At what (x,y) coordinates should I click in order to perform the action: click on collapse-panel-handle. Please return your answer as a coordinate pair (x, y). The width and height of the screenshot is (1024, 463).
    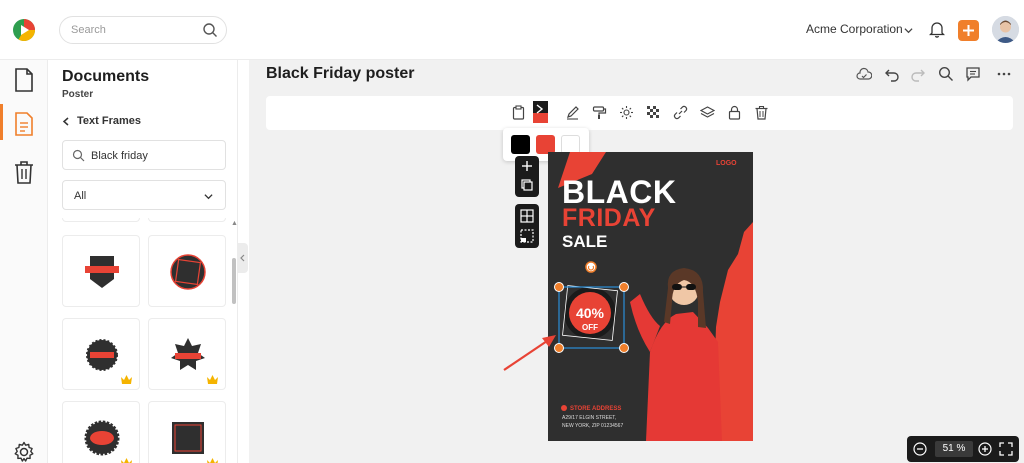
    Looking at the image, I should click on (243, 258).